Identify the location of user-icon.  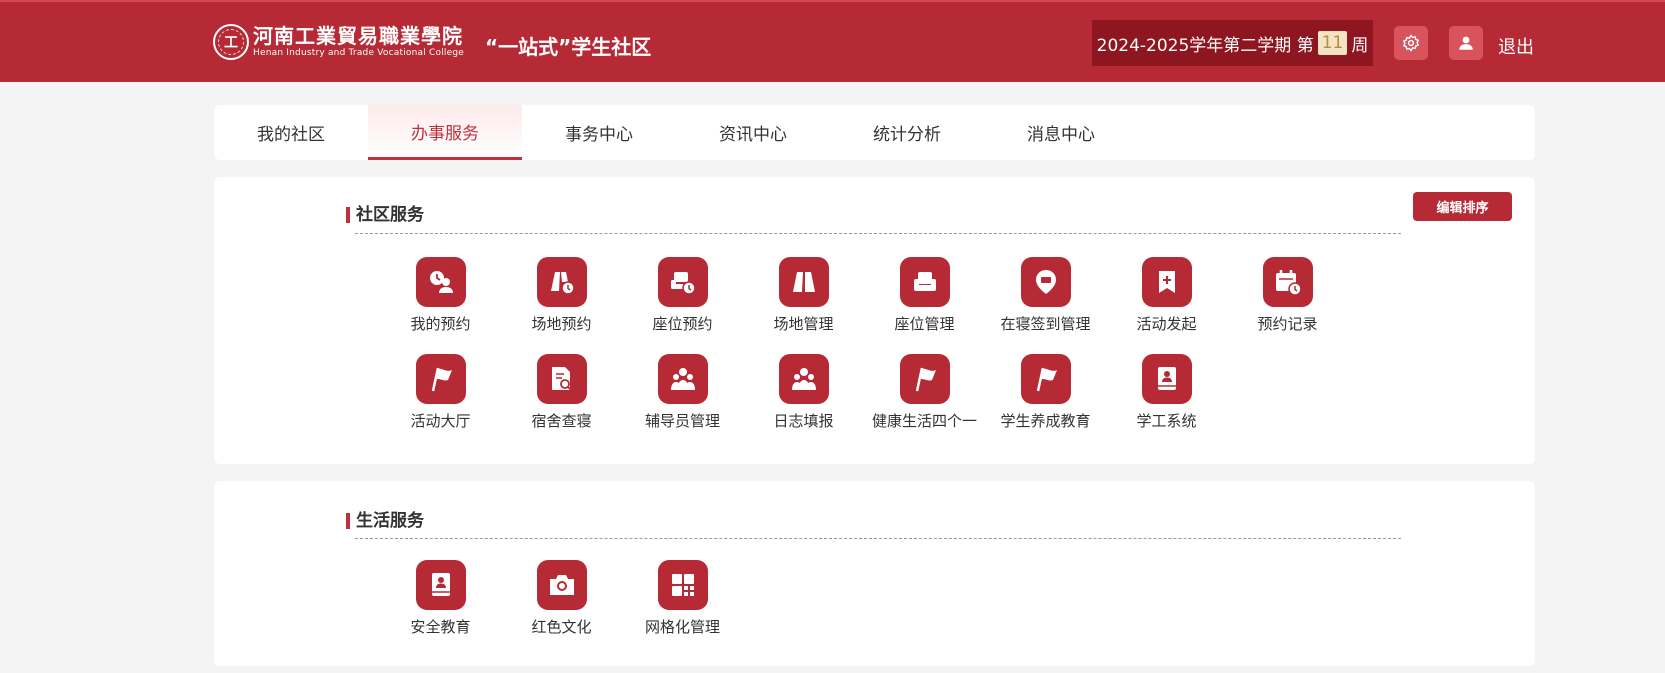
(1466, 43).